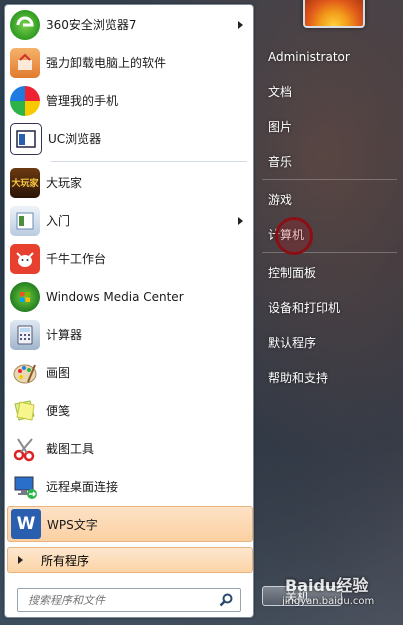 This screenshot has width=403, height=625. Describe the element at coordinates (70, 449) in the screenshot. I see `program-label: 截图工具` at that location.